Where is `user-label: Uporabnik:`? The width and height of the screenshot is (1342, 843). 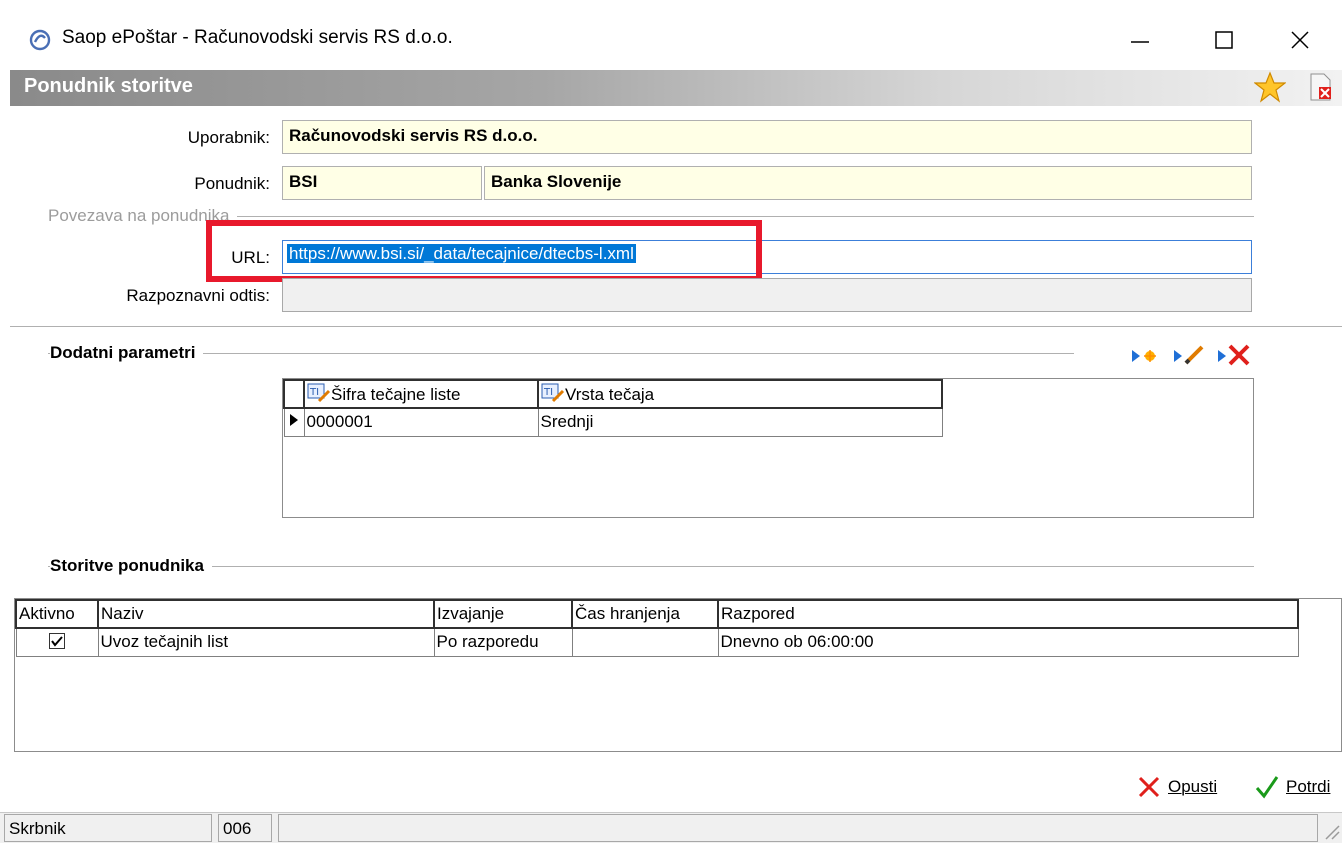
user-label: Uporabnik: is located at coordinates (228, 137).